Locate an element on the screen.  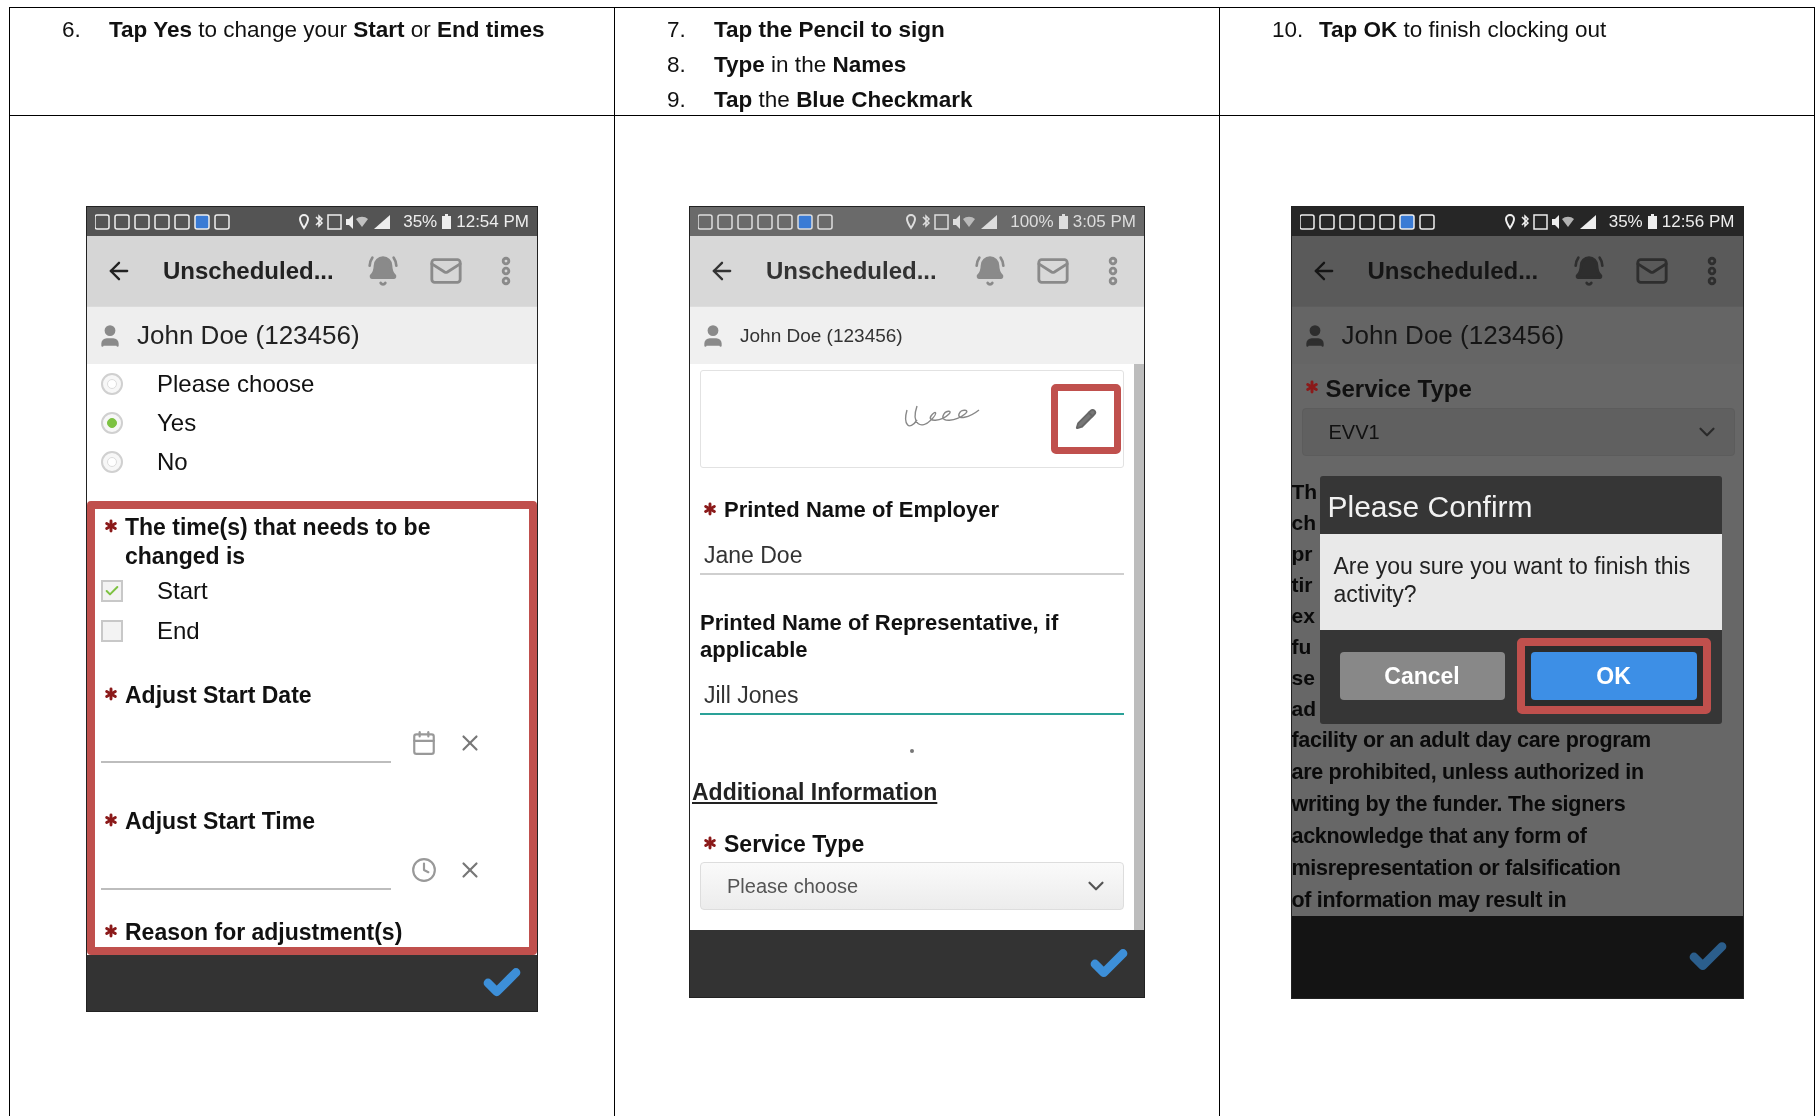
section-heading: Additional Information is located at coordinates (815, 792).